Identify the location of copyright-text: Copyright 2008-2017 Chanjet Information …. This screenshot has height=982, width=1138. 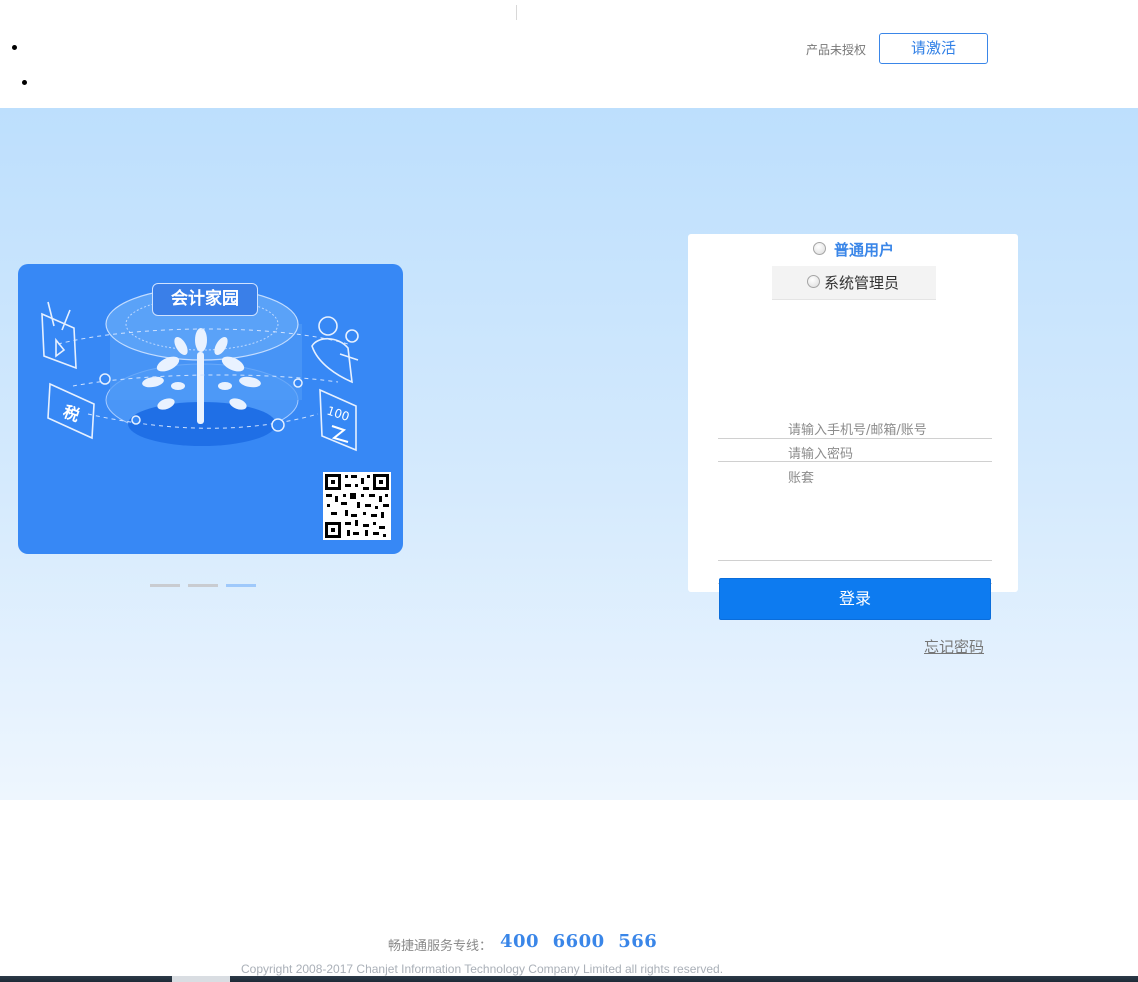
(482, 969).